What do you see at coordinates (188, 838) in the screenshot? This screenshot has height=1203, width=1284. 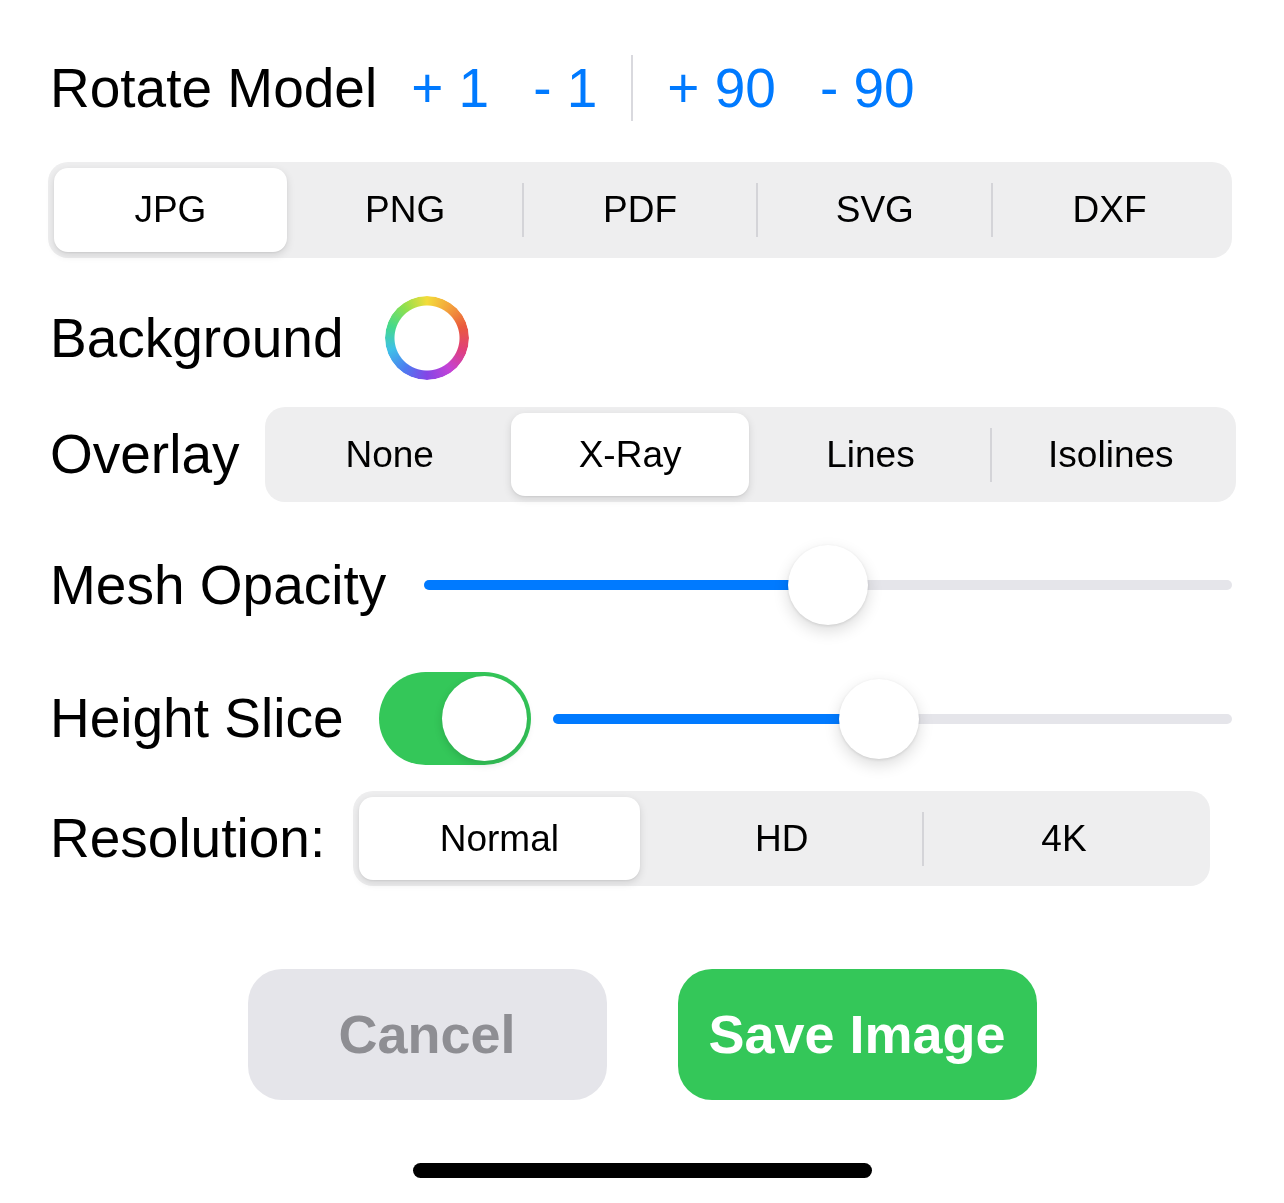 I see `resolution-label: Resolution:` at bounding box center [188, 838].